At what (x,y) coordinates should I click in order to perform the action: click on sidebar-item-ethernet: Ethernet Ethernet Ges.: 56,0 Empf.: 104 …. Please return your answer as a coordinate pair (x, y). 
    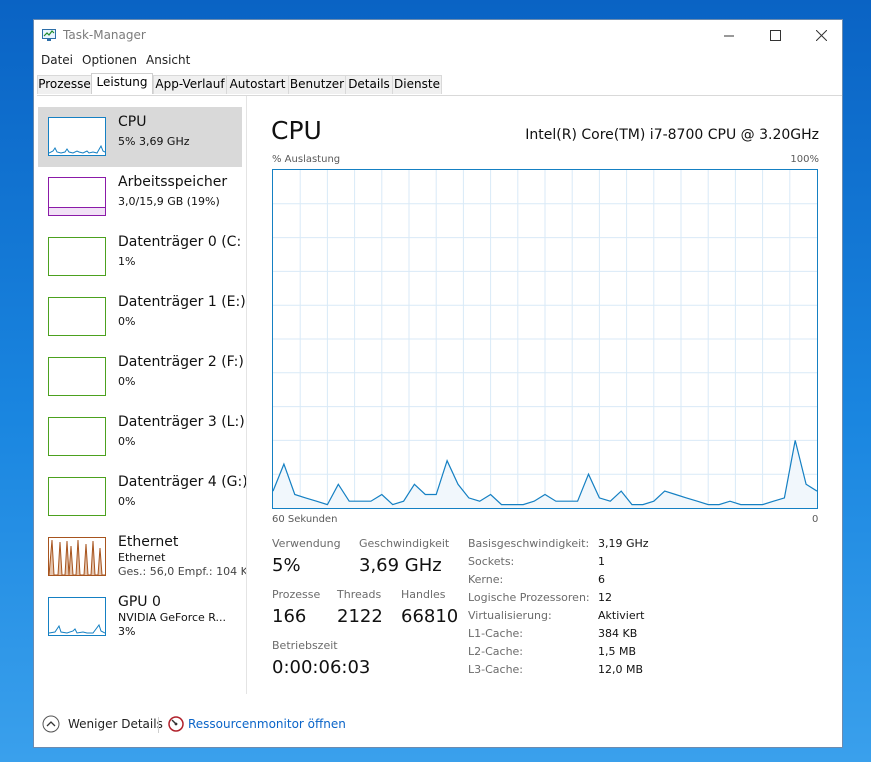
    Looking at the image, I should click on (142, 557).